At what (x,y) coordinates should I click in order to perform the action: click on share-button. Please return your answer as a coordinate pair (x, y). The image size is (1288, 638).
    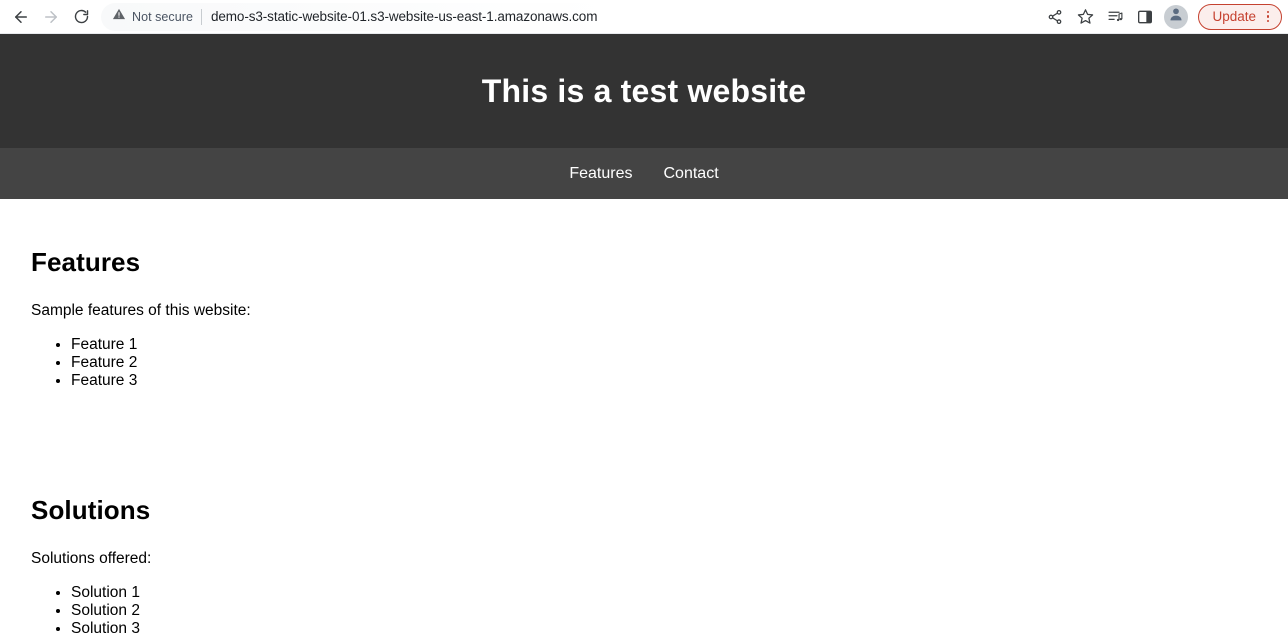
    Looking at the image, I should click on (1055, 17).